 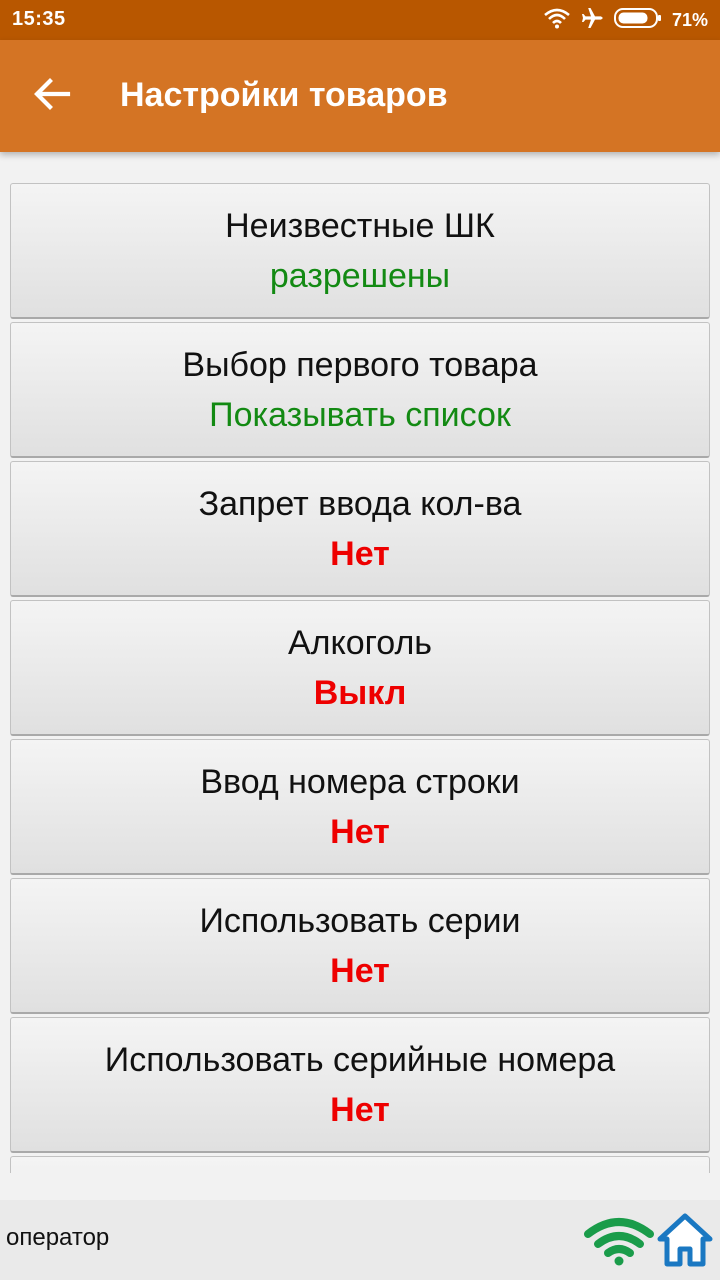 I want to click on arrow-left-icon, so click(x=52, y=96).